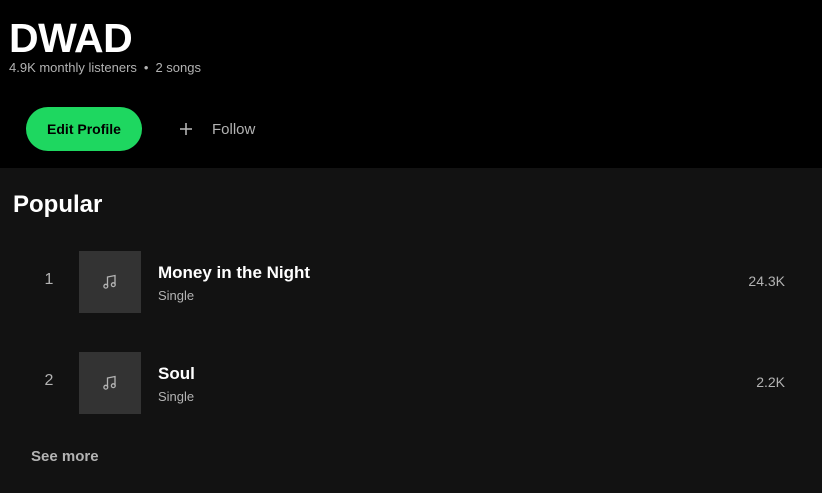 Image resolution: width=822 pixels, height=493 pixels. Describe the element at coordinates (411, 282) in the screenshot. I see `track-row: 1 Money in the Night Single 24.3K` at that location.